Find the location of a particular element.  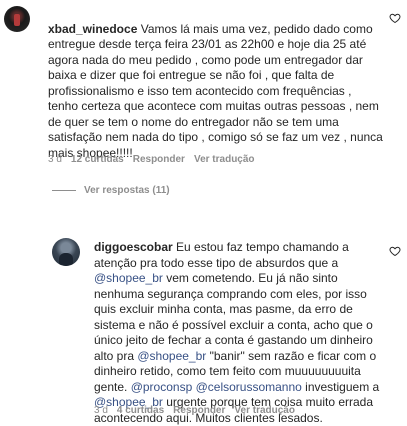

view-replies-label: Ver respostas (11) is located at coordinates (127, 190).